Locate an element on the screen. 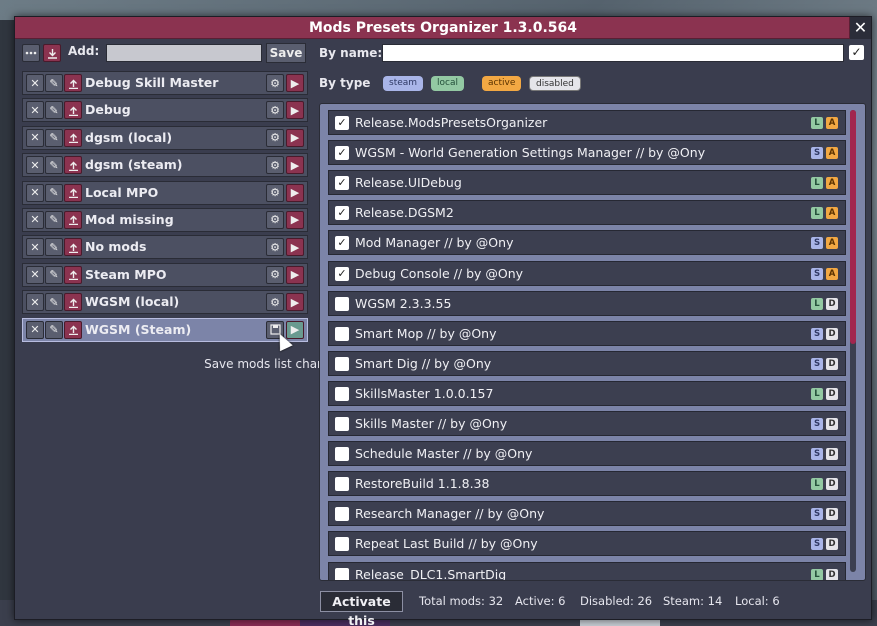 The image size is (877, 626). mod-row: WGSM 2.3.3.55 L D is located at coordinates (587, 303).